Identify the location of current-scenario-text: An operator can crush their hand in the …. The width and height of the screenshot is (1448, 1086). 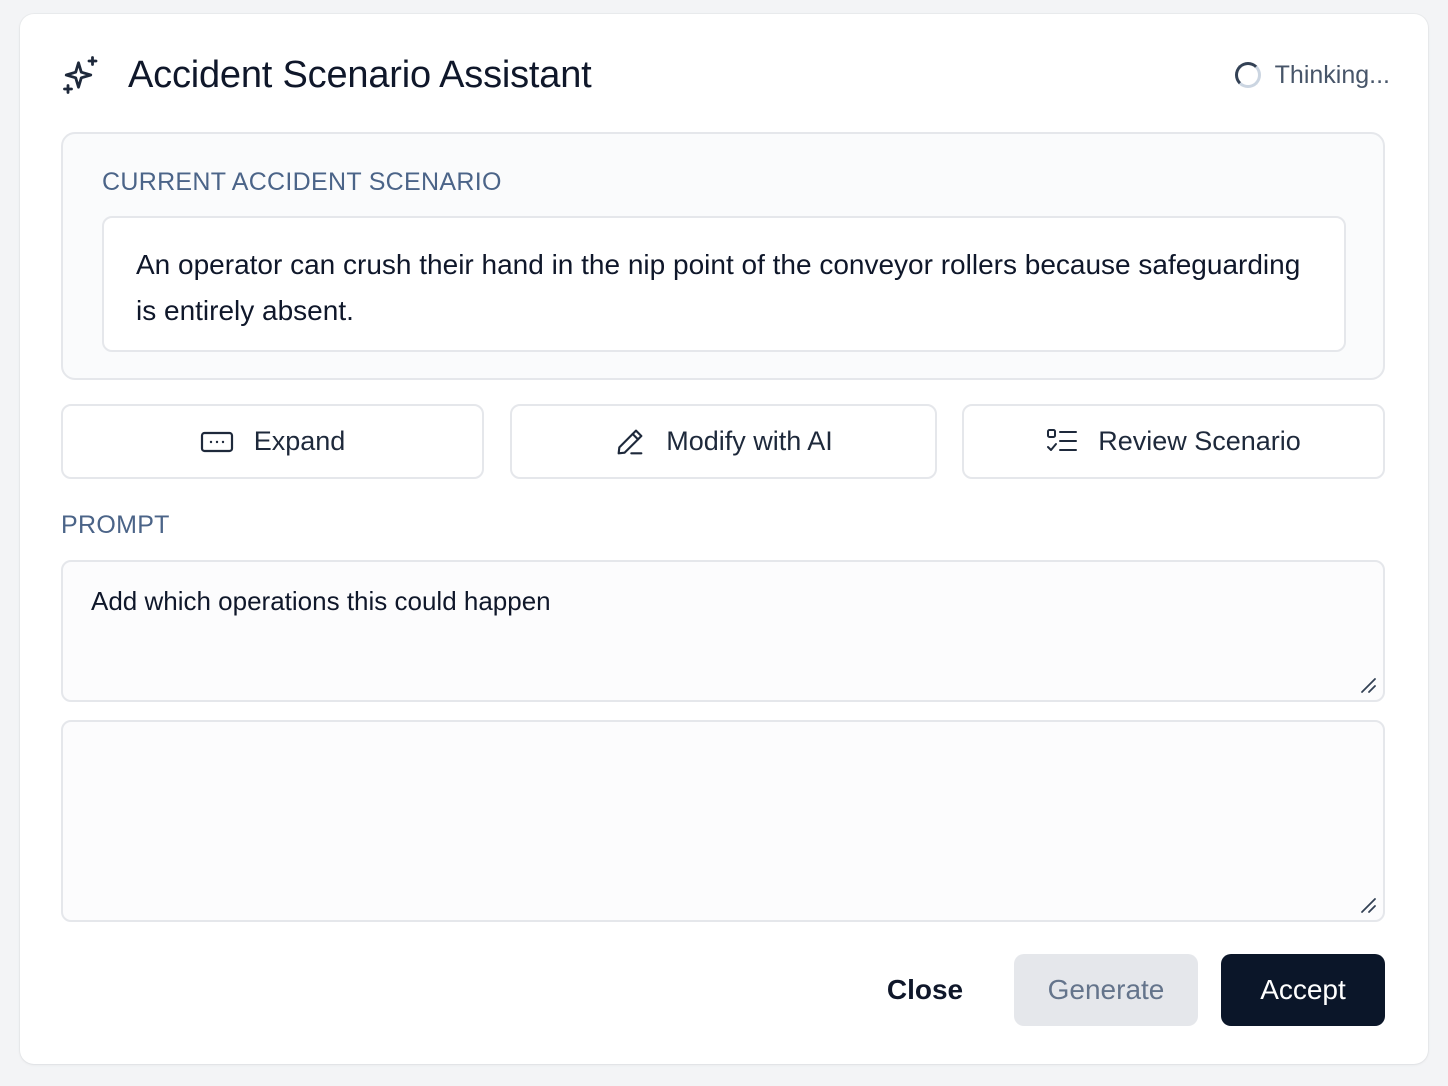
(724, 284).